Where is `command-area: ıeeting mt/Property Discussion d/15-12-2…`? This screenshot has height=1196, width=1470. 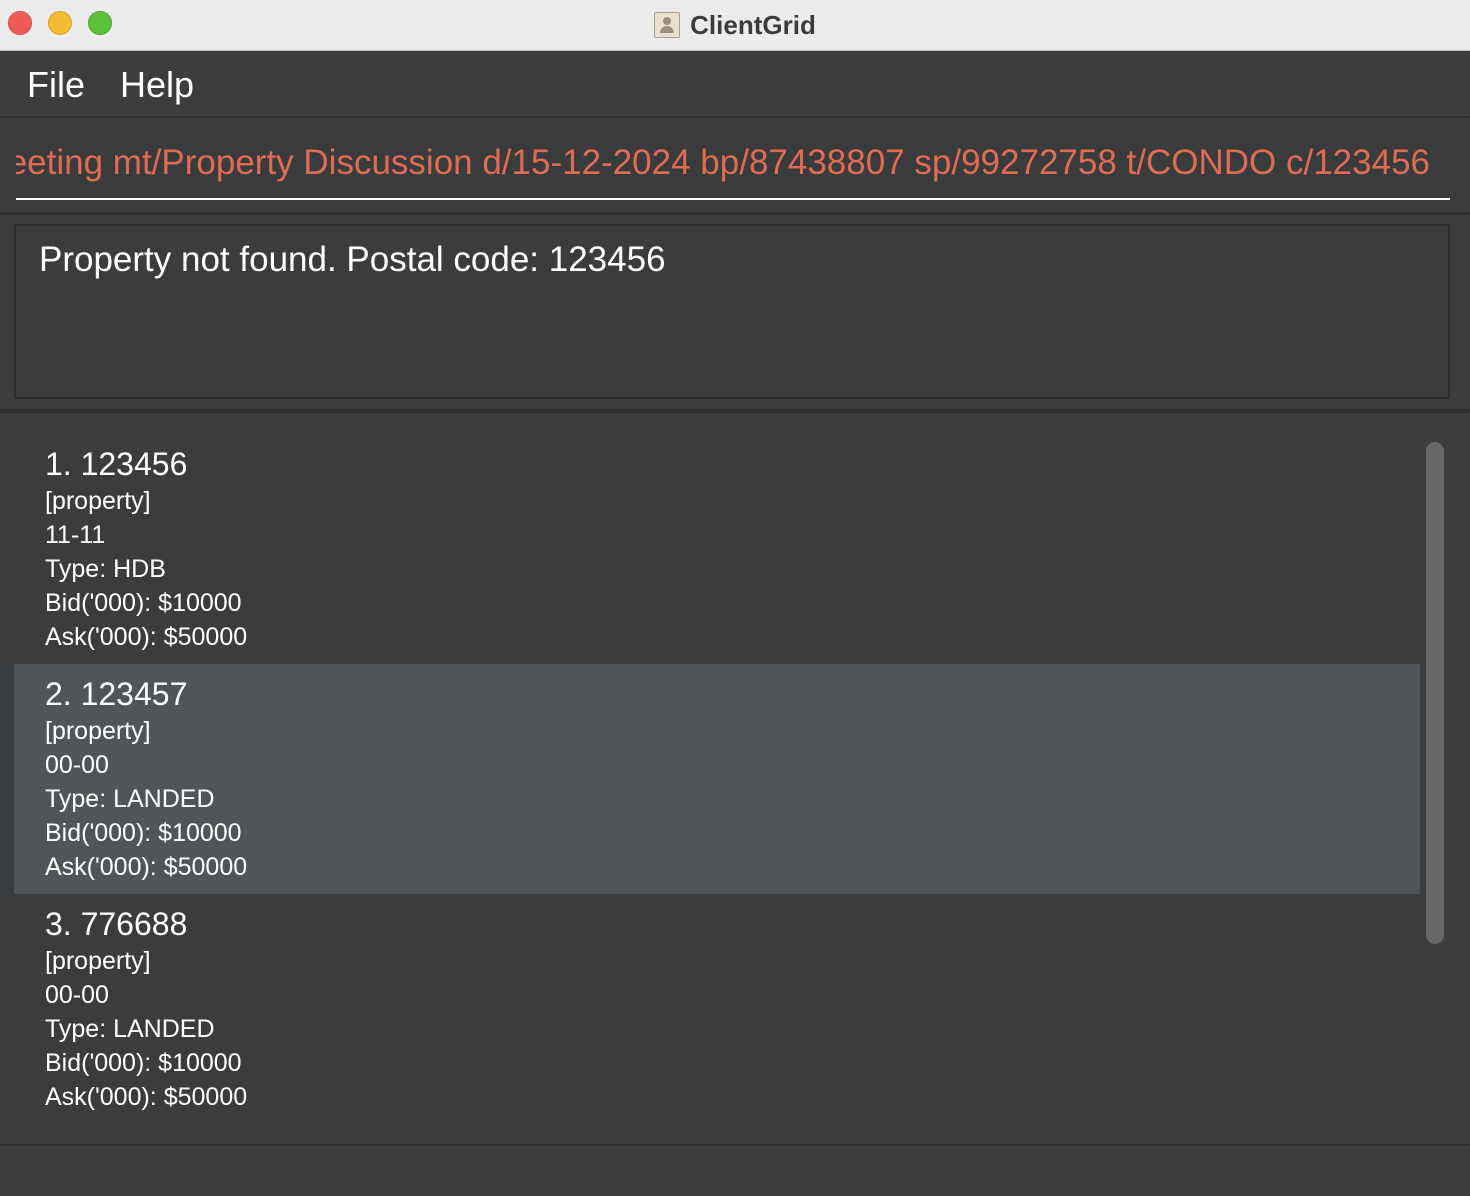 command-area: ıeeting mt/Property Discussion d/15-12-2… is located at coordinates (735, 166).